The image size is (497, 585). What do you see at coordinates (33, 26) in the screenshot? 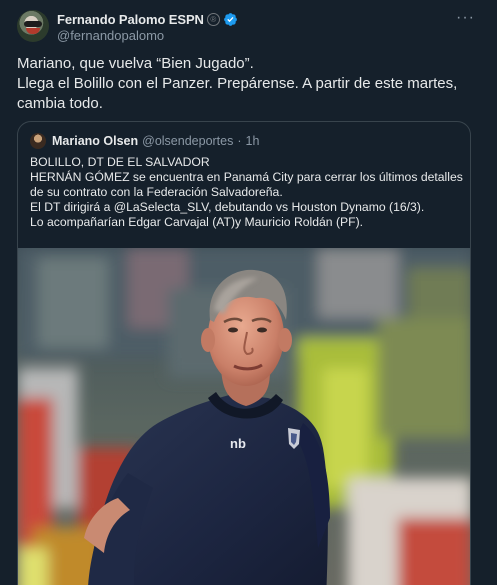
I see `author-avatar` at bounding box center [33, 26].